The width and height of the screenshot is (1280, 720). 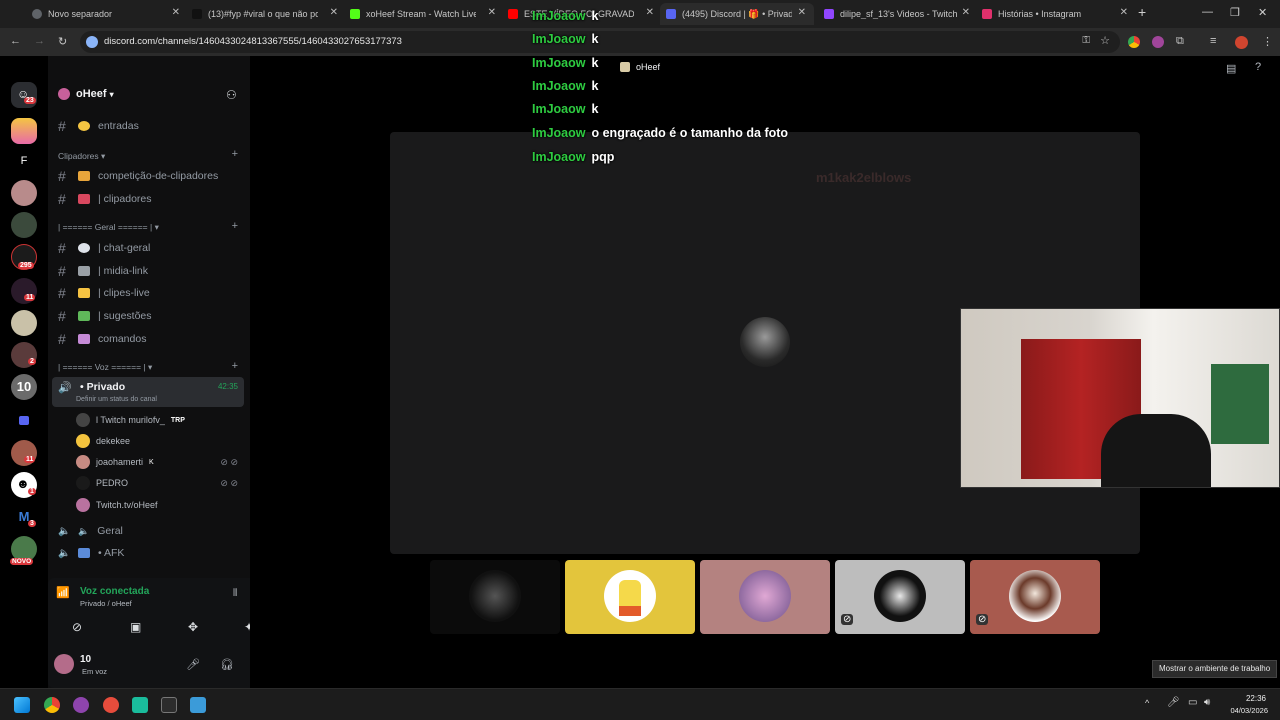 I want to click on voice-user: Twitch.tv/oHeef, so click(x=117, y=505).